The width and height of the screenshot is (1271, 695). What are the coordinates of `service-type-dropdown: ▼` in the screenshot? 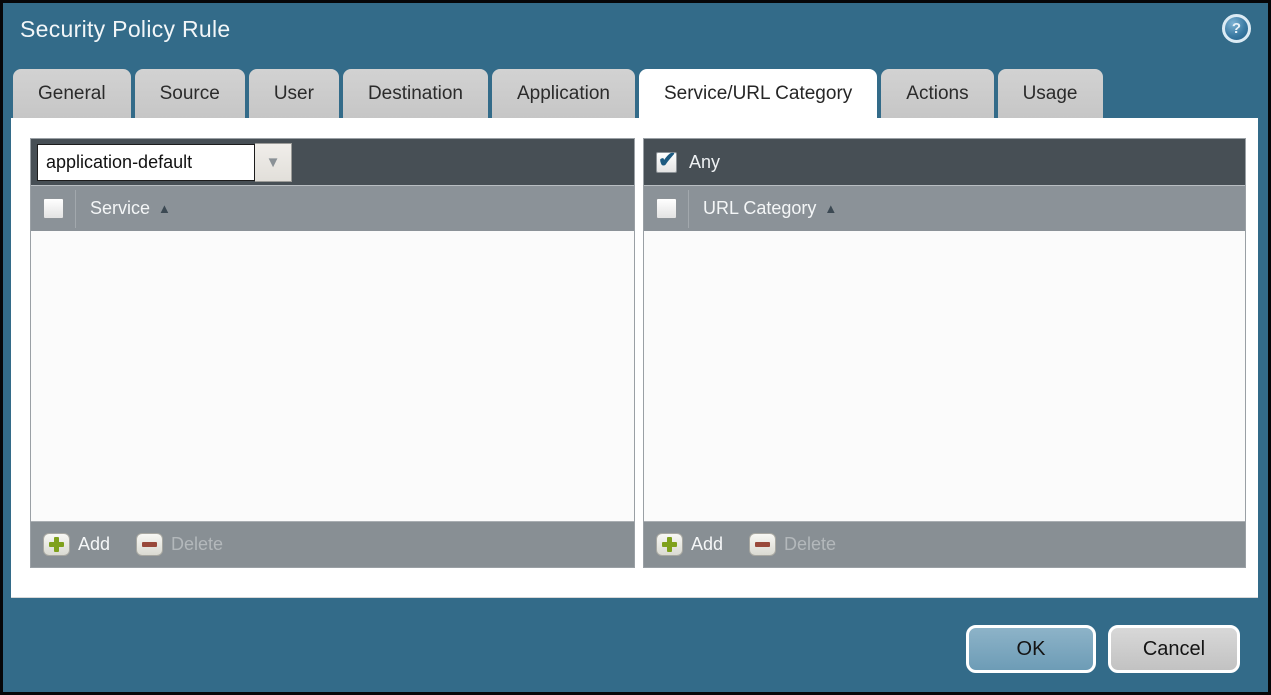 It's located at (164, 162).